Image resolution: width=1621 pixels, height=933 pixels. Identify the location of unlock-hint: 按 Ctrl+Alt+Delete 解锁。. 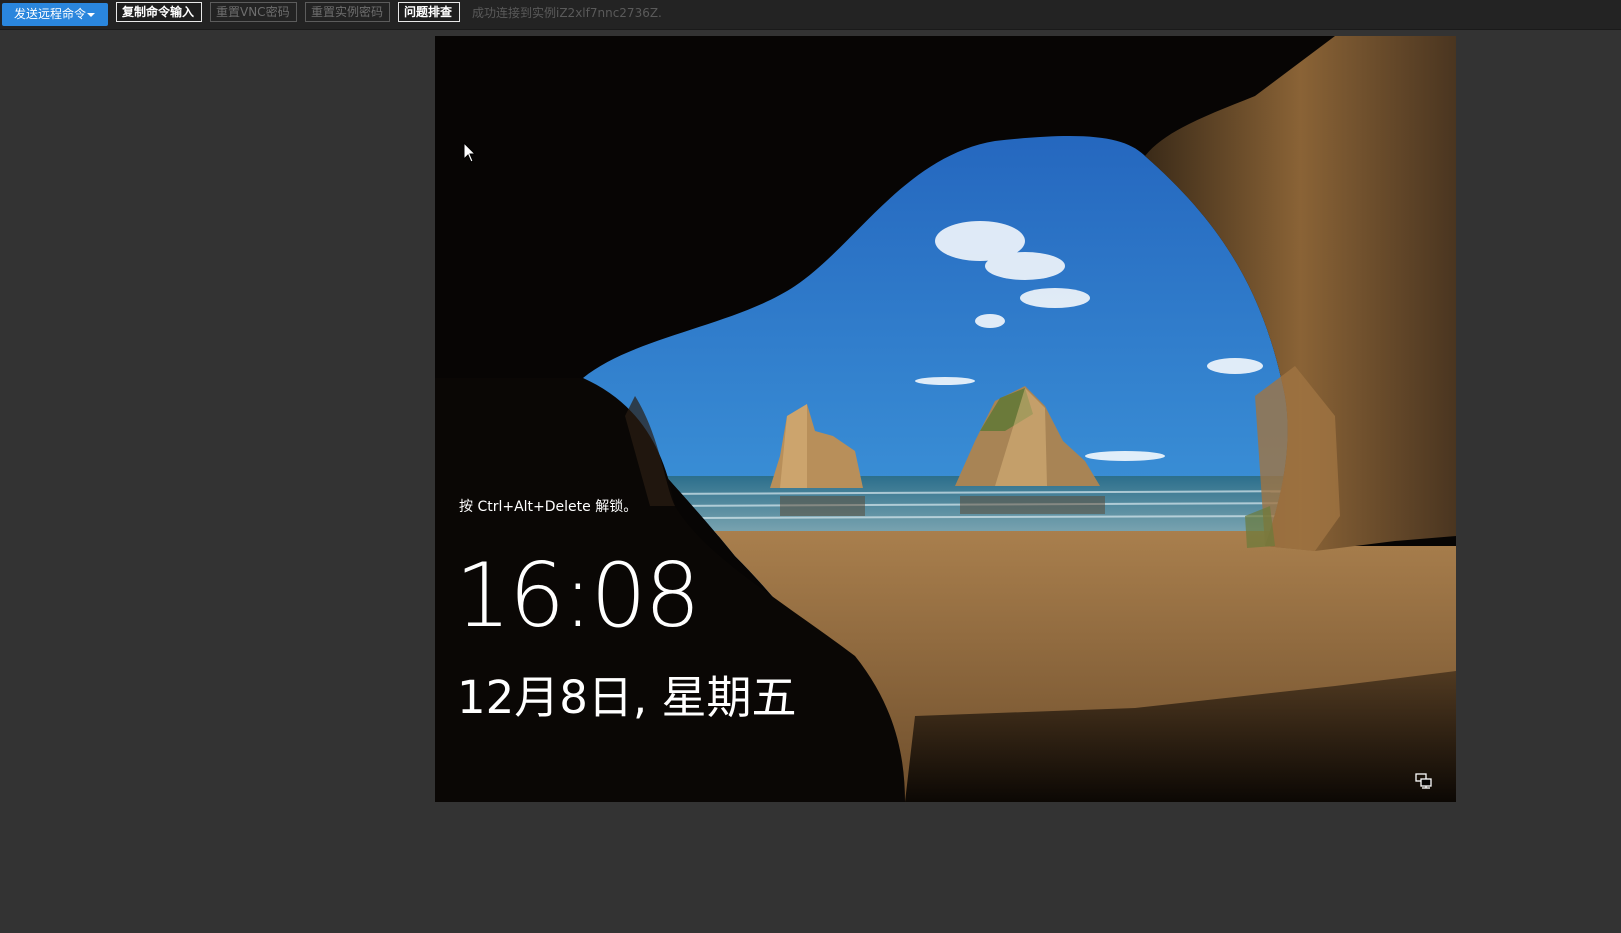
(548, 507).